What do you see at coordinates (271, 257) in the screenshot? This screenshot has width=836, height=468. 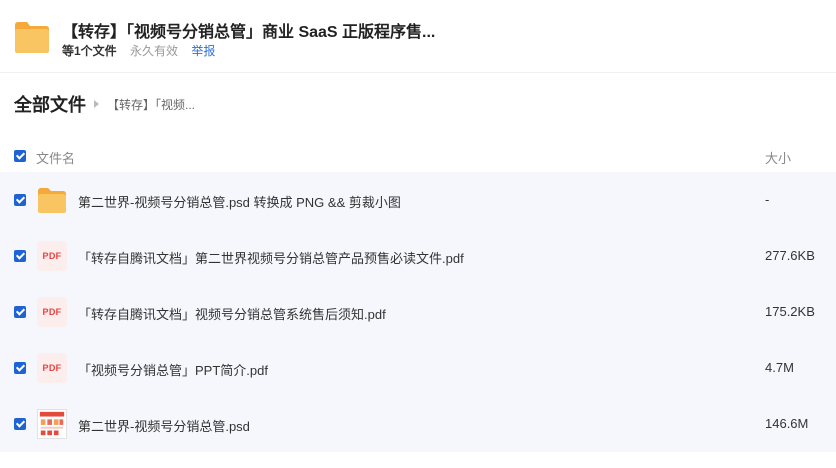 I see `file-name: 「转存自腾讯文档」第二世界视频号分销总管产品预售必读文件.pdf` at bounding box center [271, 257].